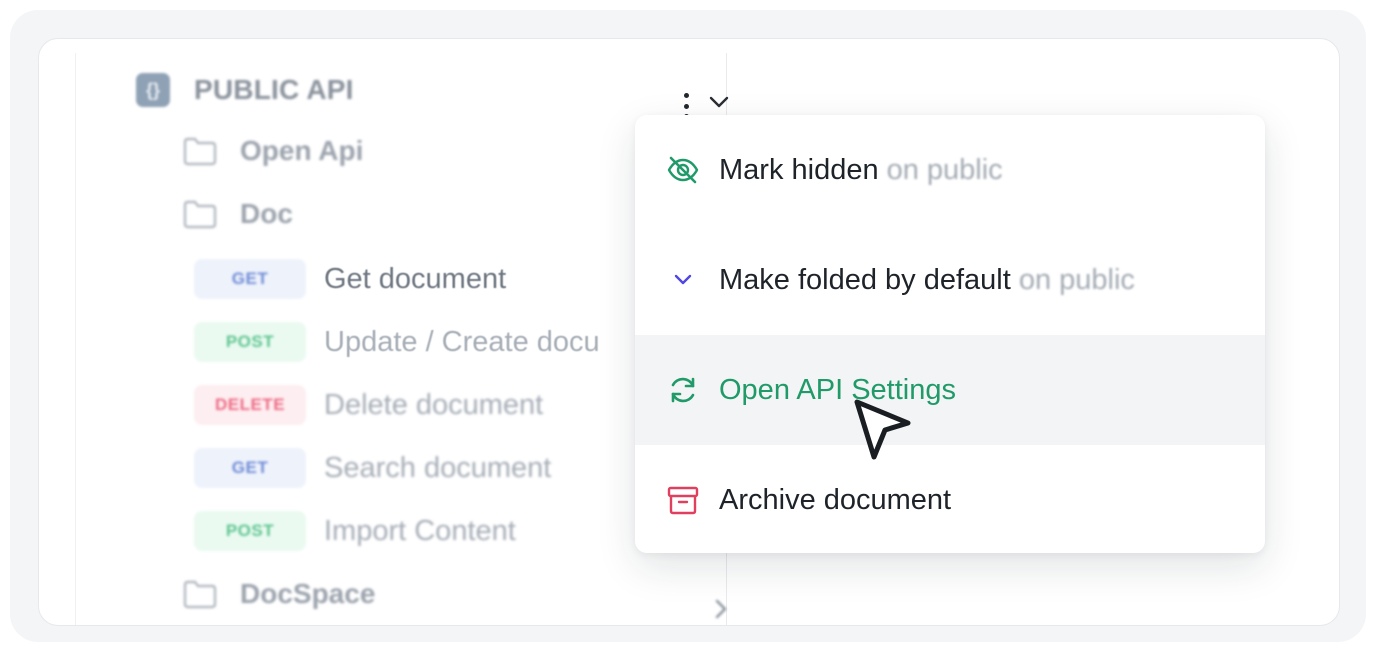  I want to click on endpoint-item: DELETE Delete document, so click(368, 405).